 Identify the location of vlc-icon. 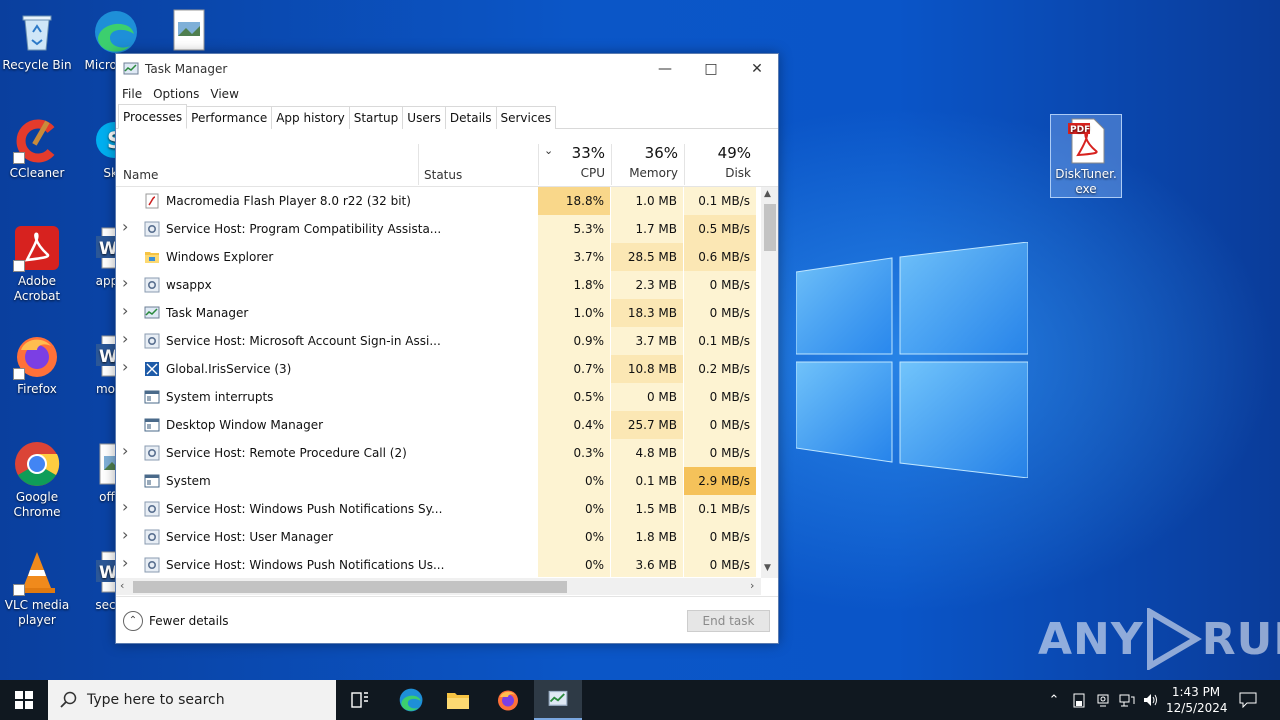
(37, 572).